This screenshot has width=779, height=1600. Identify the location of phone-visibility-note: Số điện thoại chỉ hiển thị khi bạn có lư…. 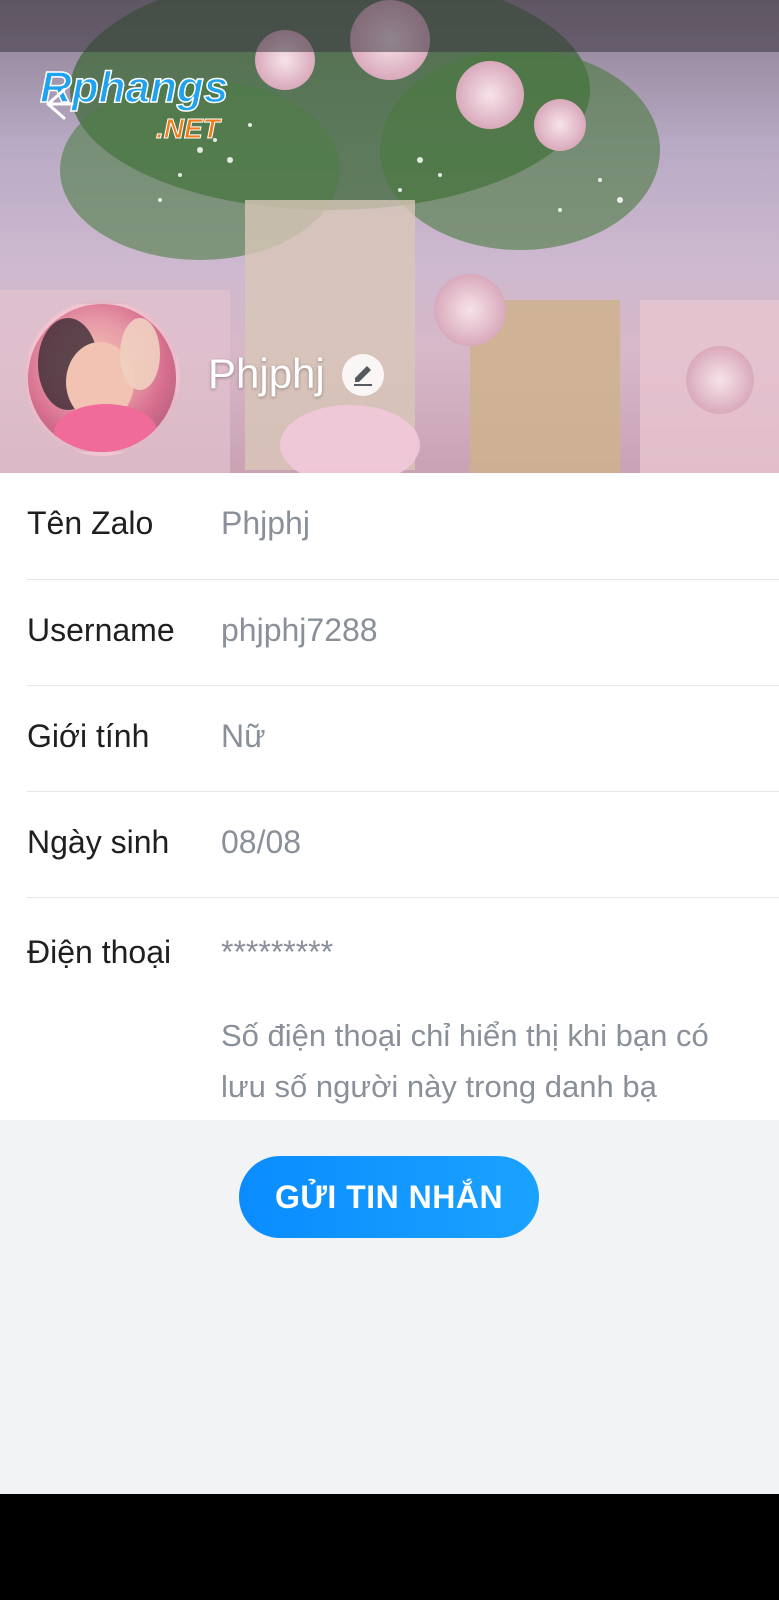
(465, 1061).